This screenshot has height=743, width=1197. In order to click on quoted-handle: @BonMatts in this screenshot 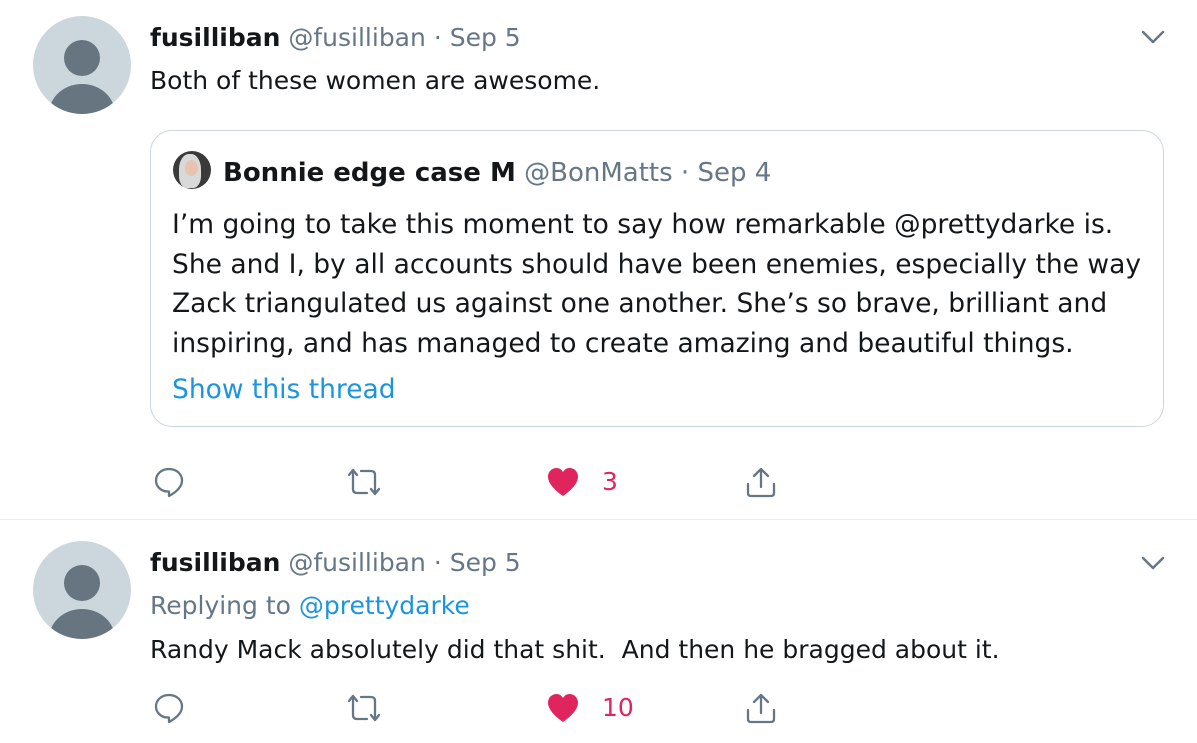, I will do `click(598, 173)`.